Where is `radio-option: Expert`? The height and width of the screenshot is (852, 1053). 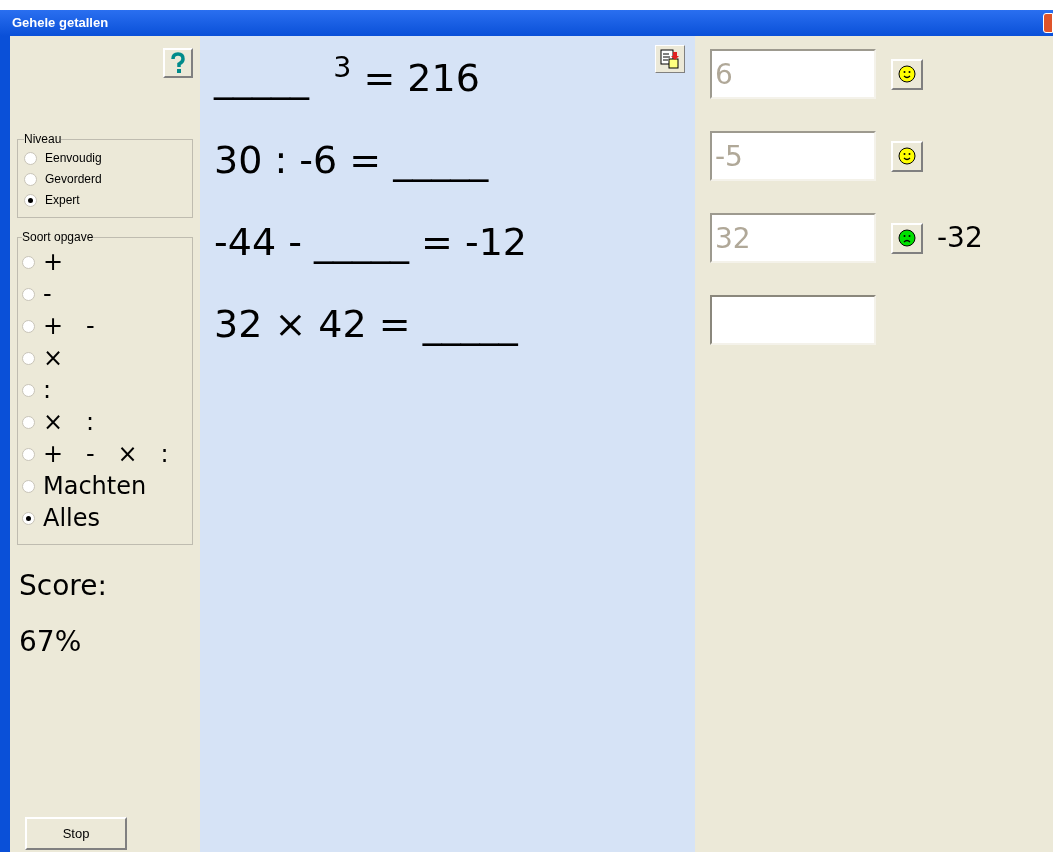 radio-option: Expert is located at coordinates (105, 200).